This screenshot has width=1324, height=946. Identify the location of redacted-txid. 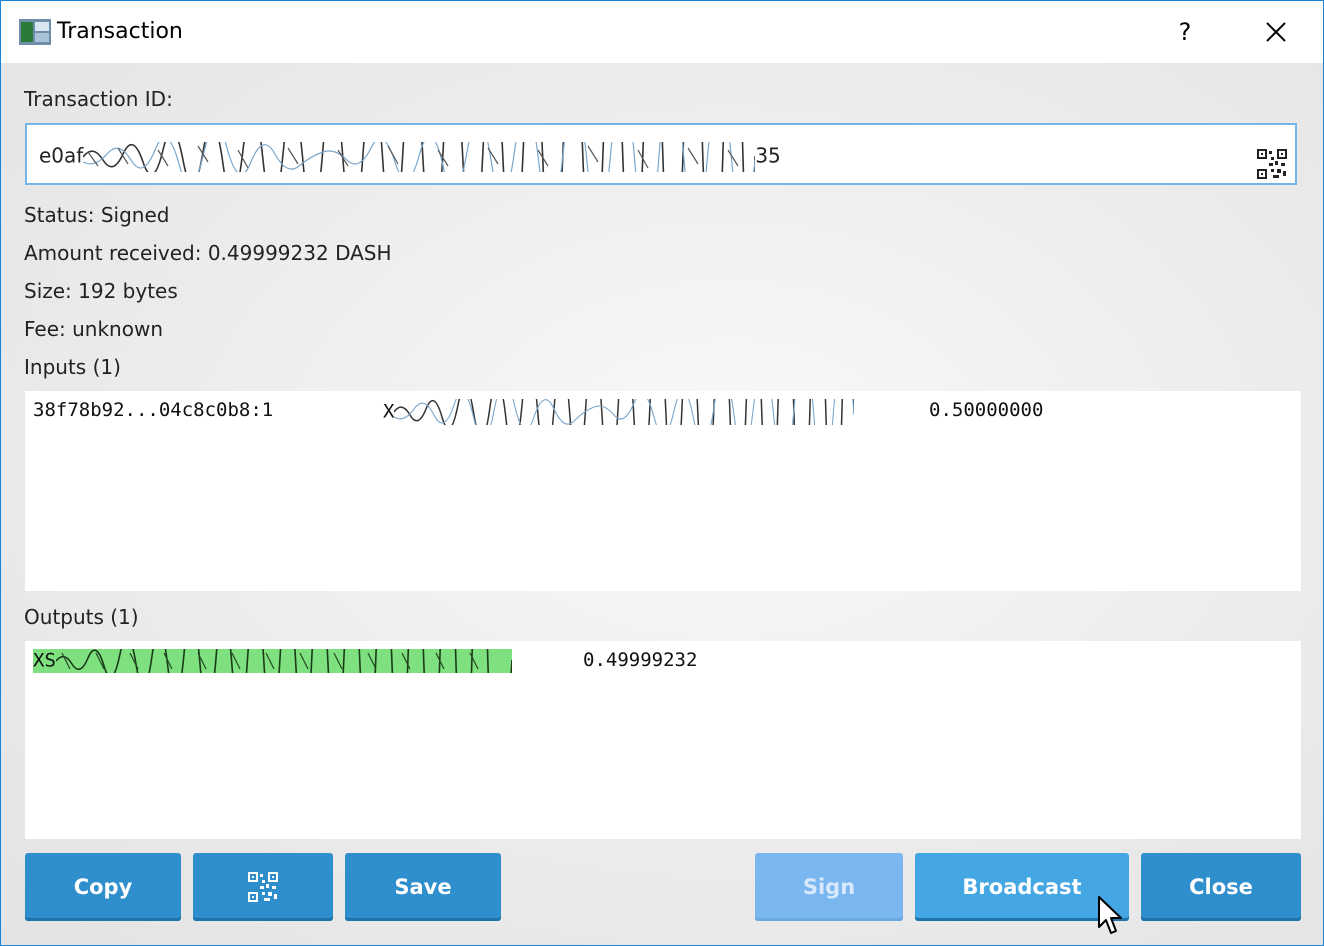
(419, 157).